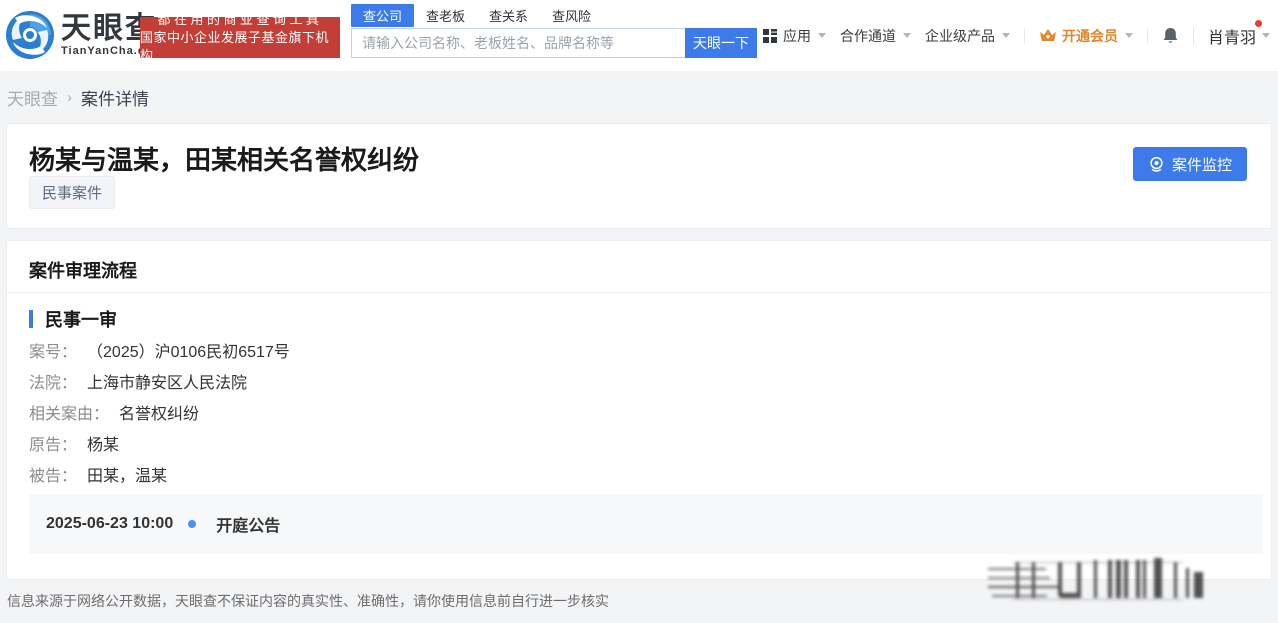  I want to click on timeline-item: 2025-06-23 10:00 开庭公告, so click(646, 524).